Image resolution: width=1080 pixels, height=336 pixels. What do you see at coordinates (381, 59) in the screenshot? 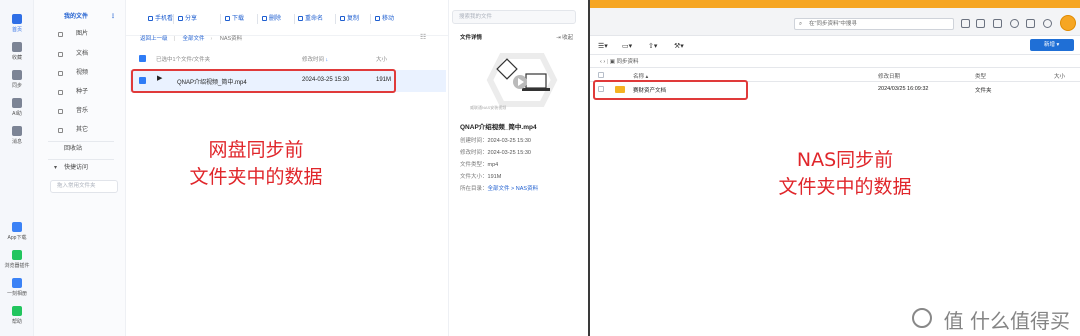
I see `col-size: 大小` at bounding box center [381, 59].